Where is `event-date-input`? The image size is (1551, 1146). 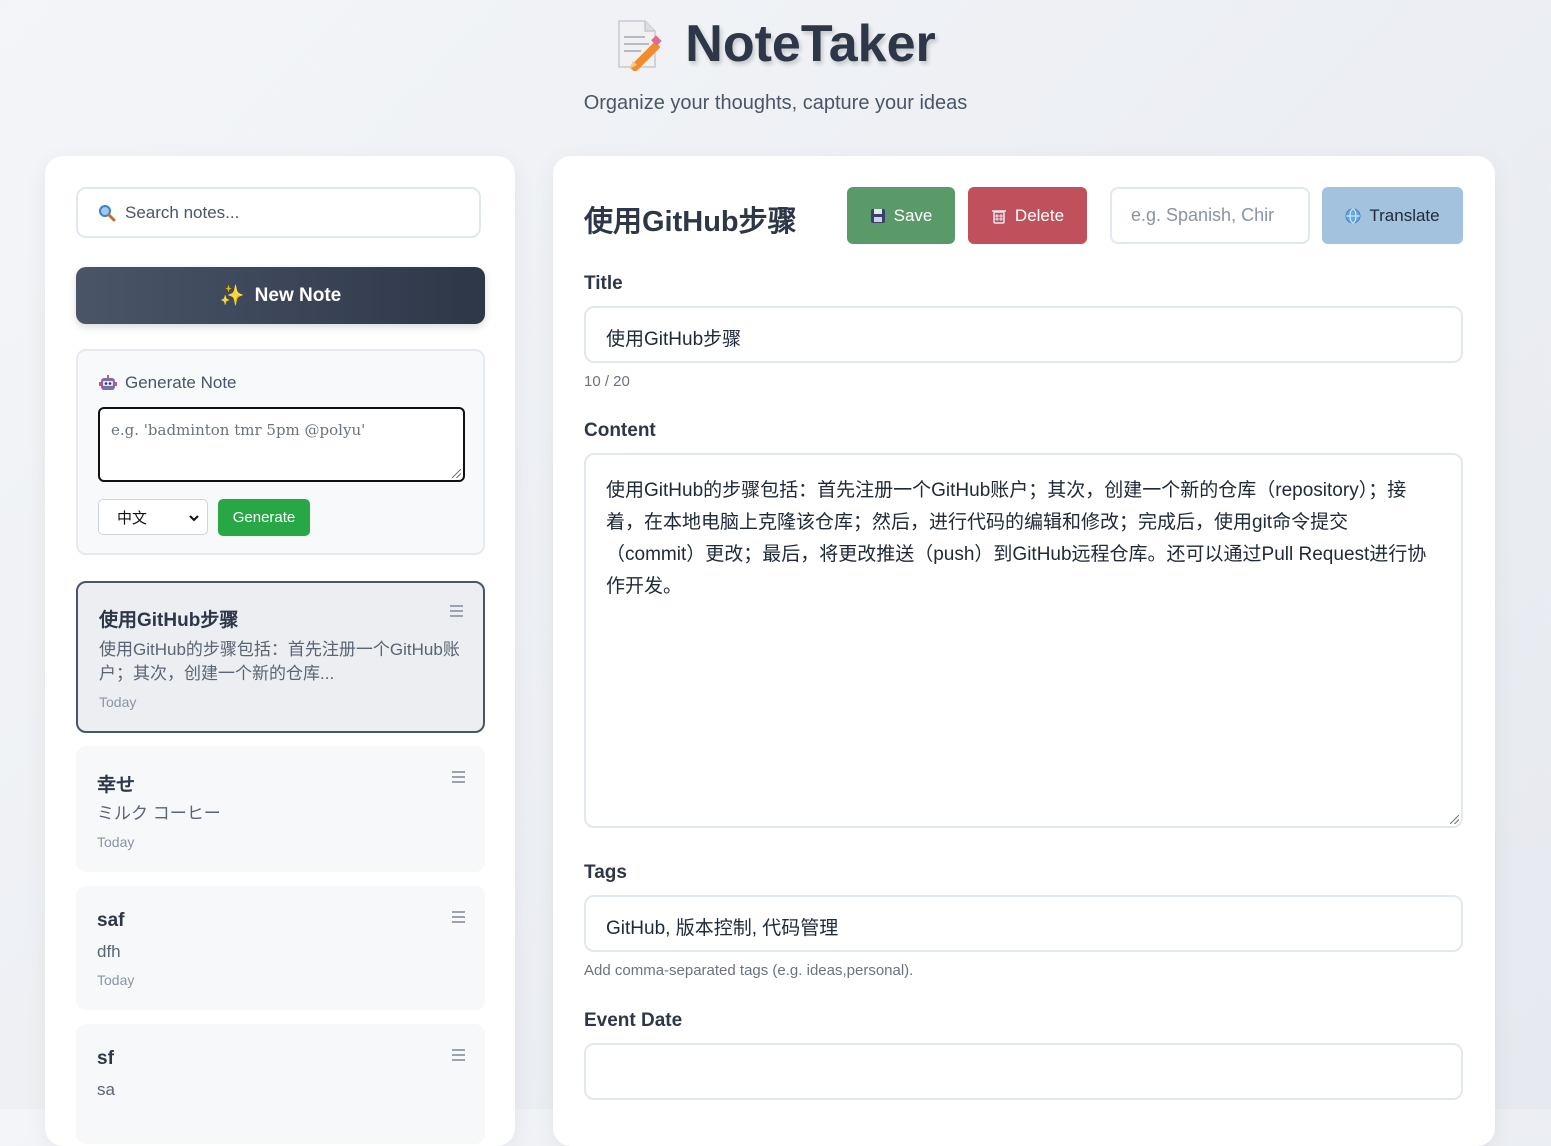 event-date-input is located at coordinates (1023, 1071).